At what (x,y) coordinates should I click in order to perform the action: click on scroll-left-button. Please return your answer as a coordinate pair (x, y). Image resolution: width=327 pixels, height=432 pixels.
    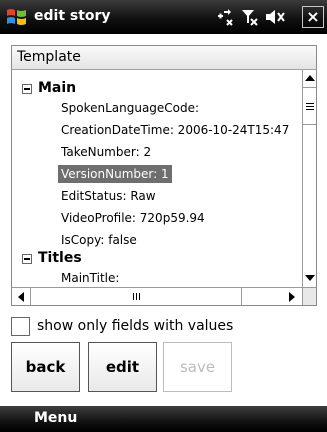
    Looking at the image, I should click on (21, 296).